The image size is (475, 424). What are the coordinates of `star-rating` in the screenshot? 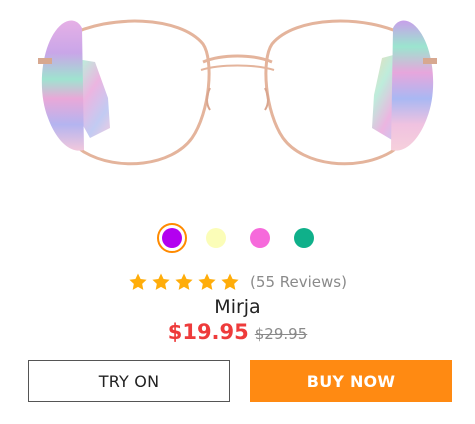 It's located at (184, 282).